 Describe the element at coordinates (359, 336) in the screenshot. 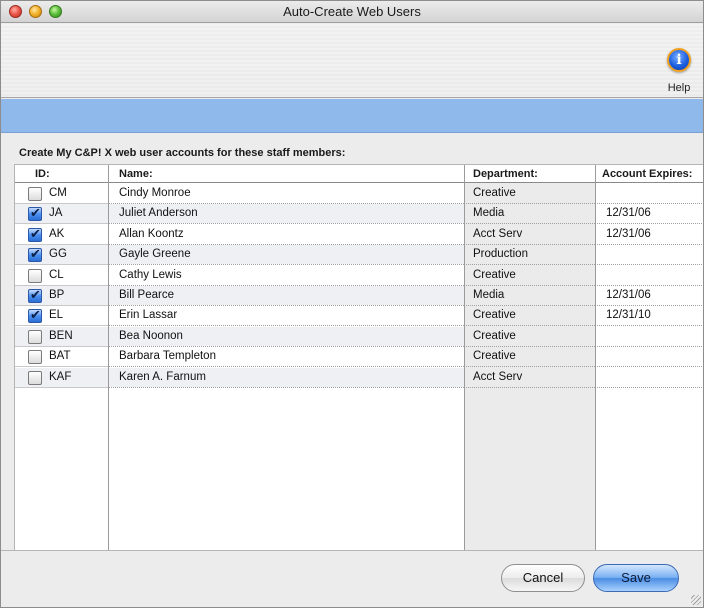

I see `table-row: BEN Bea Noonon Creative` at that location.